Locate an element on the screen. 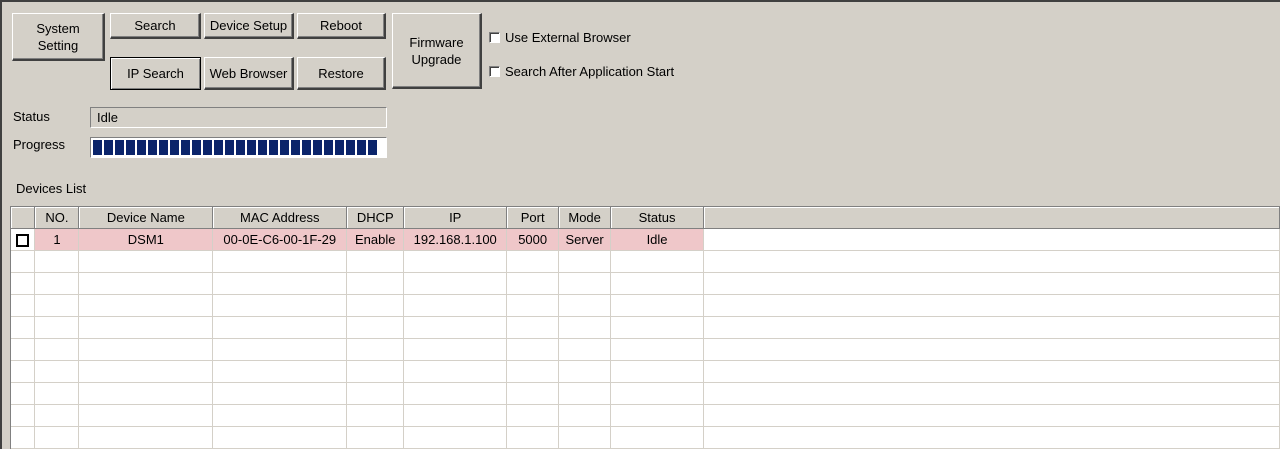  col-header-device-name: Device Name is located at coordinates (146, 218).